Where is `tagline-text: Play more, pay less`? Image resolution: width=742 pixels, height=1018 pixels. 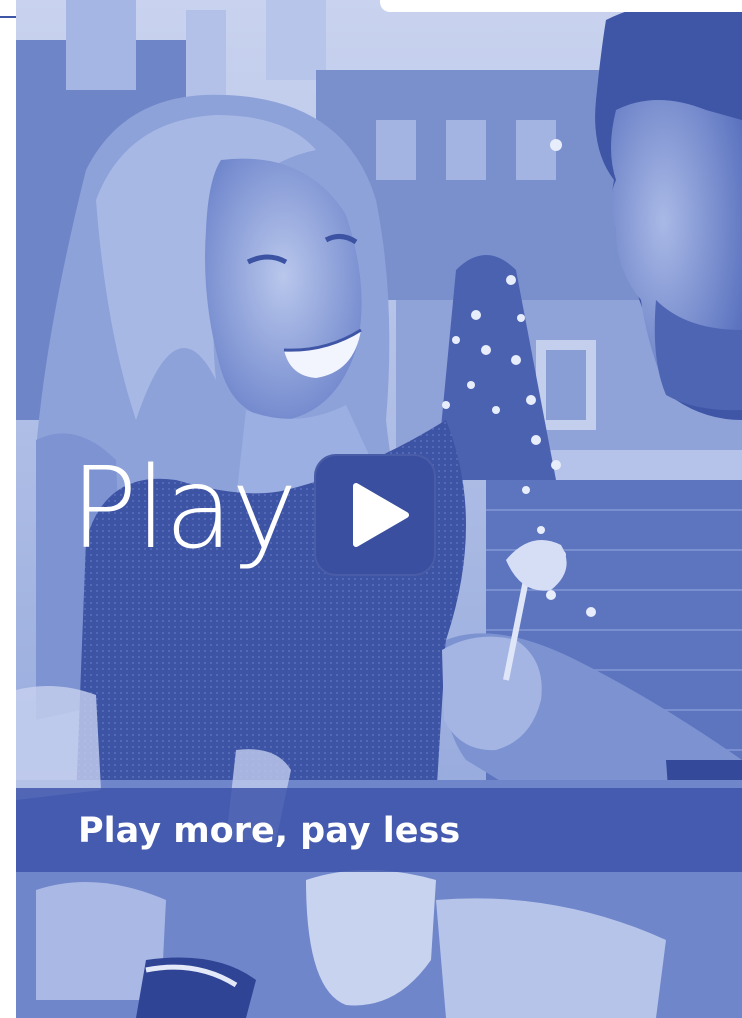
tagline-text: Play more, pay less is located at coordinates (269, 831).